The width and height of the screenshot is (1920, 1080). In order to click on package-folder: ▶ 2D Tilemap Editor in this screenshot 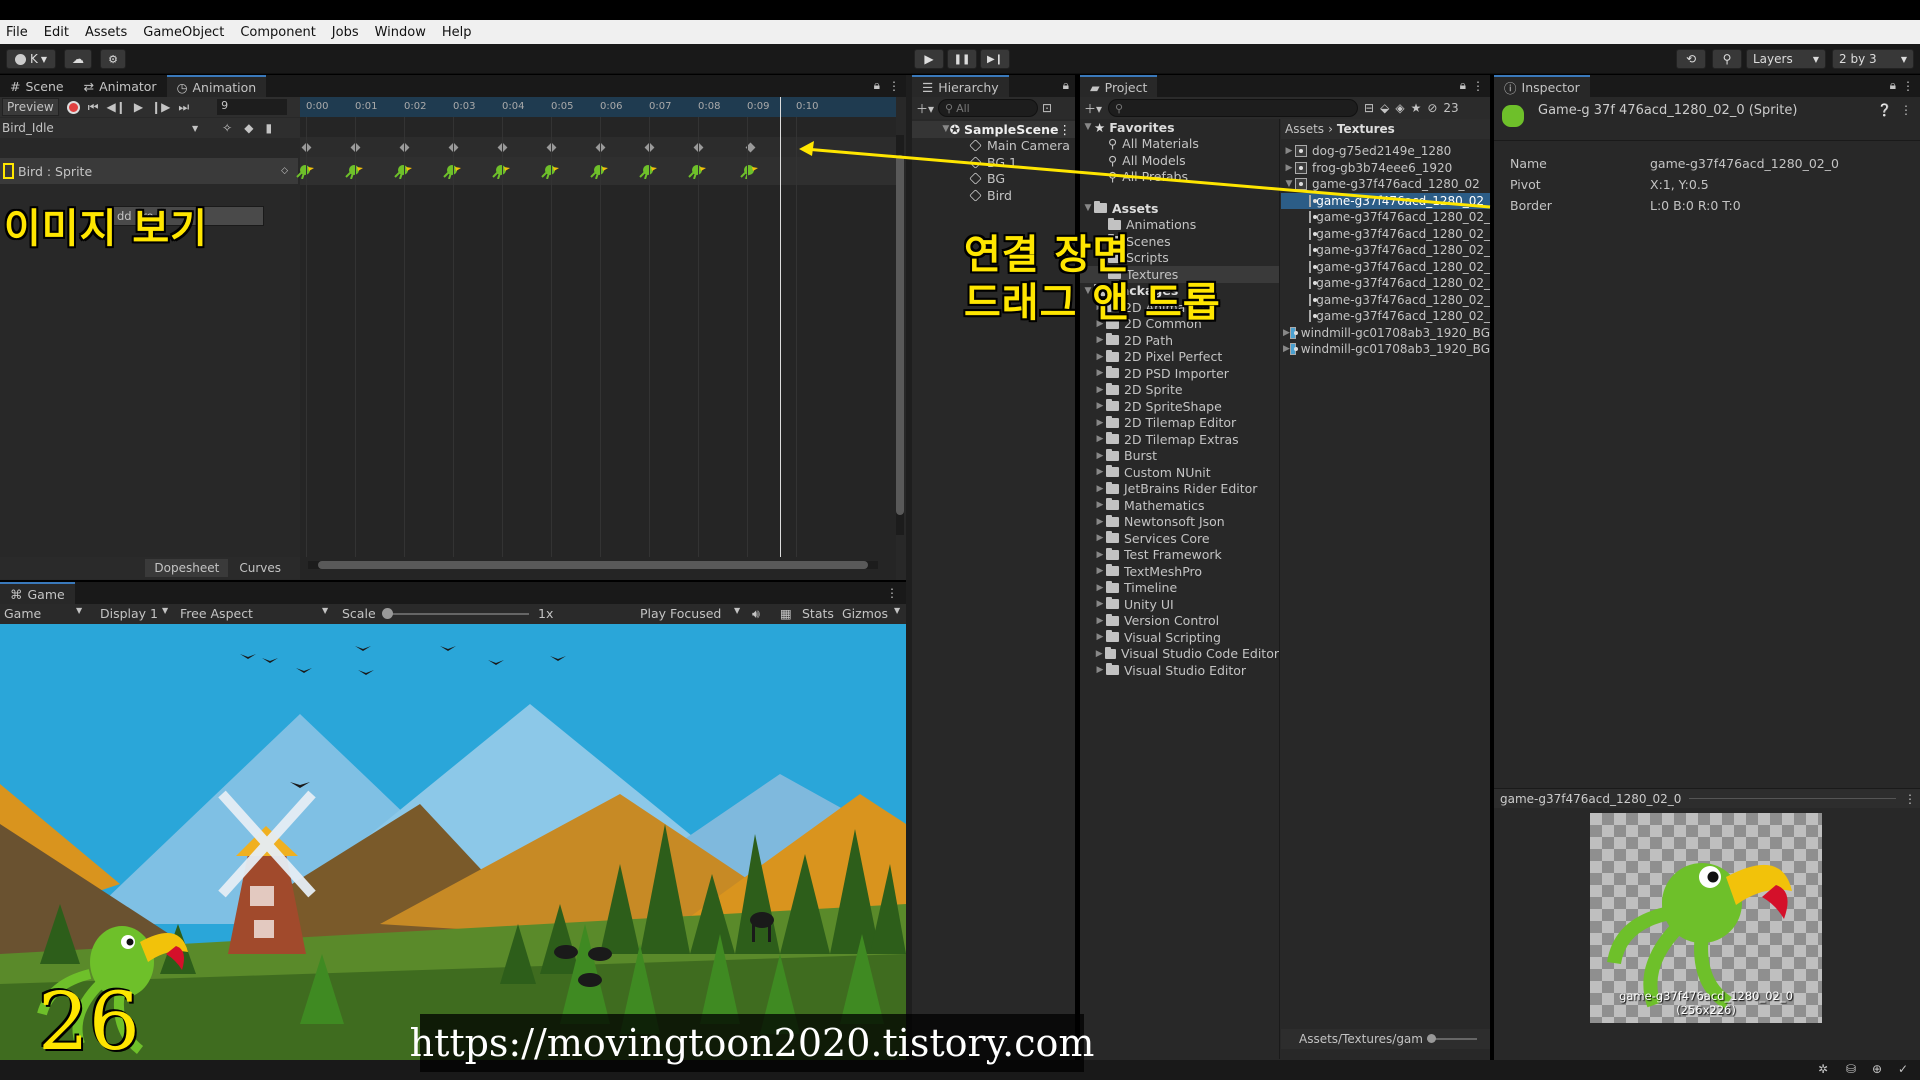, I will do `click(1179, 423)`.